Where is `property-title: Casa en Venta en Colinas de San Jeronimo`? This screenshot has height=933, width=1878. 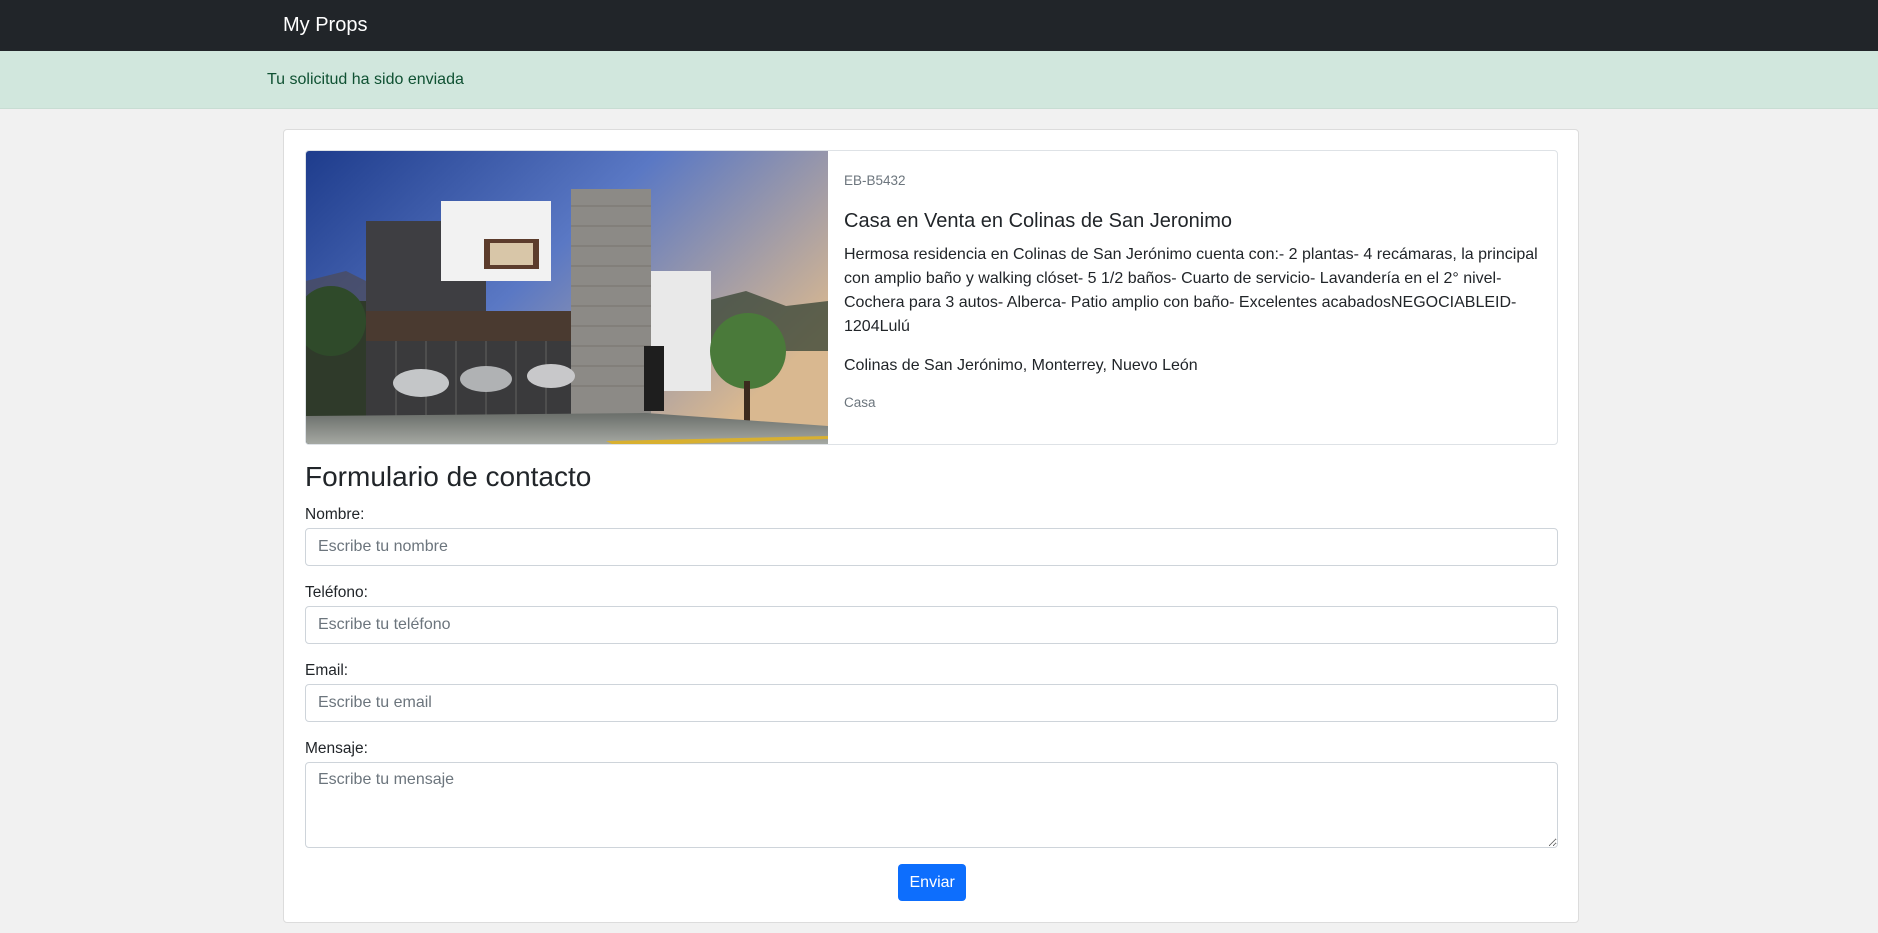
property-title: Casa en Venta en Colinas de San Jeronimo is located at coordinates (1038, 221).